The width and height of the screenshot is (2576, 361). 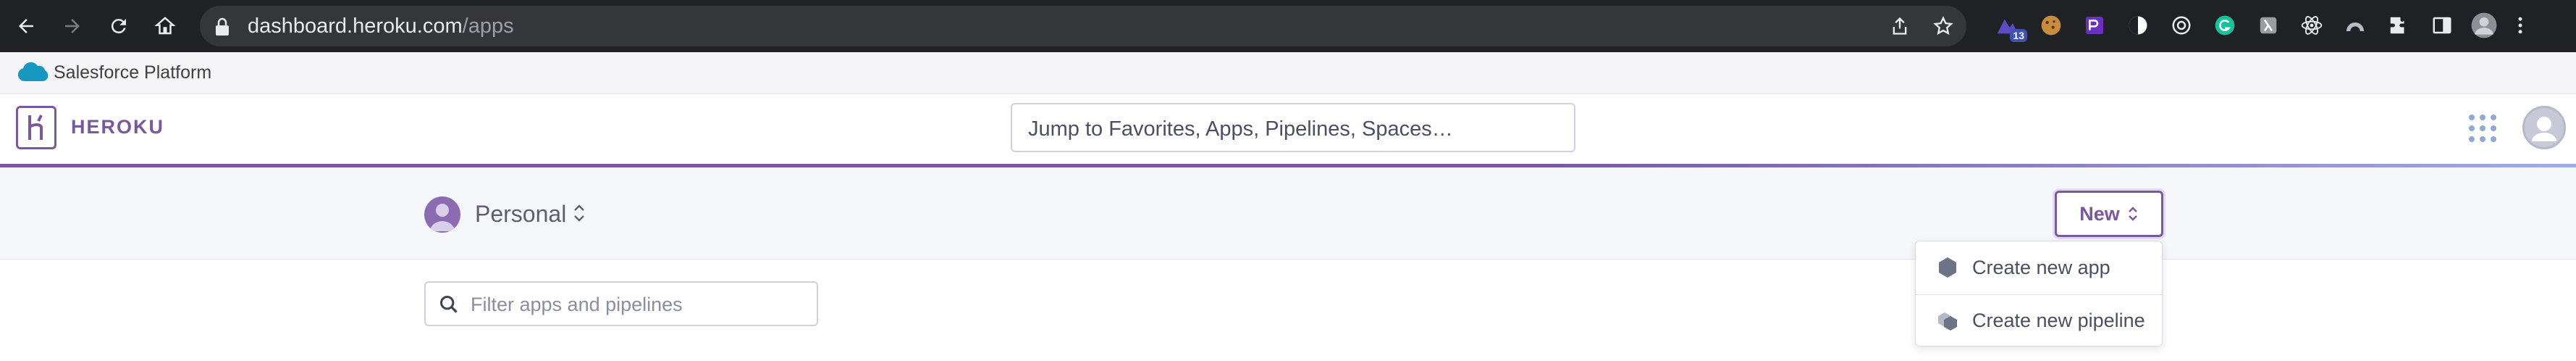 What do you see at coordinates (1083, 26) in the screenshot?
I see `address-bar: dashboard.heroku.com/apps` at bounding box center [1083, 26].